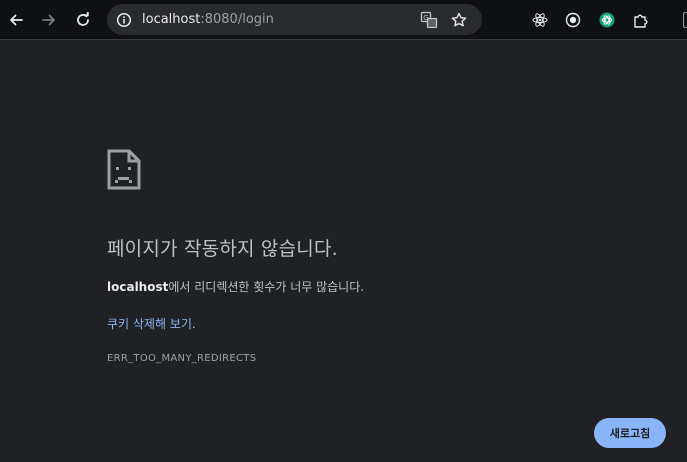 The image size is (687, 462). What do you see at coordinates (266, 287) in the screenshot?
I see `error-desc-text: 에서 리디렉션한 횟수가 너무 많습니다.` at bounding box center [266, 287].